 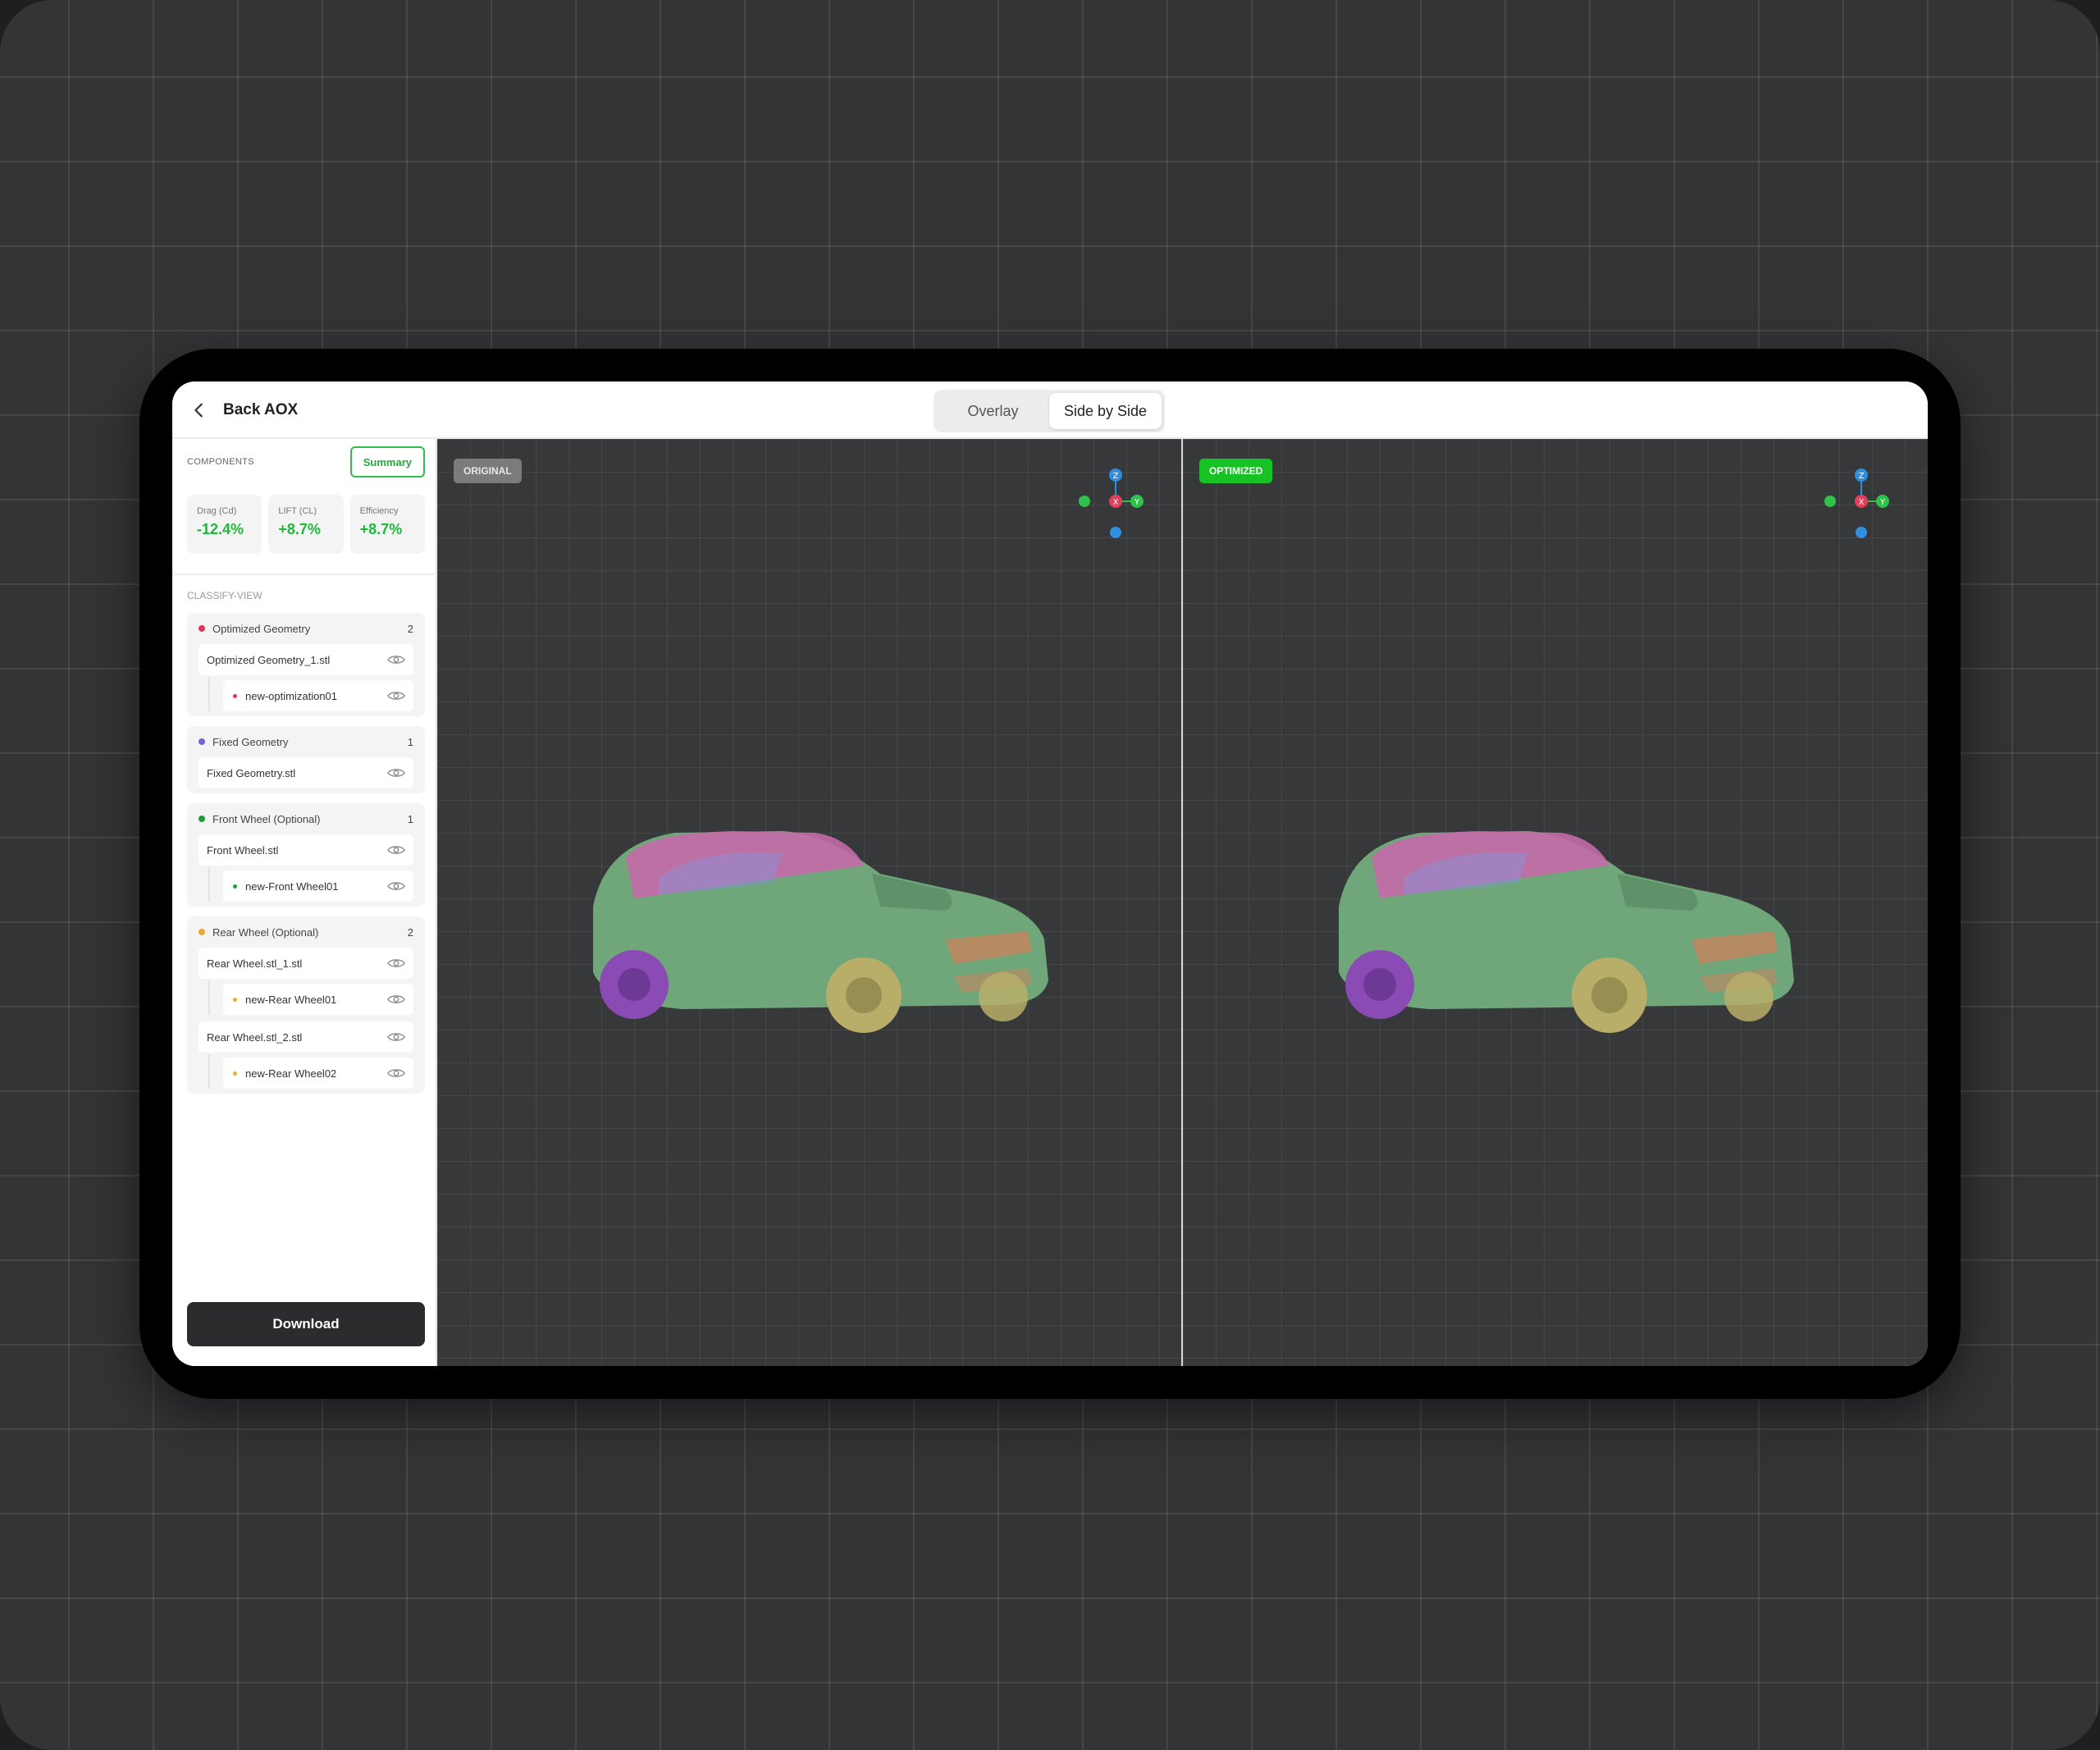 I want to click on sub-row: new-optimization01, so click(x=306, y=694).